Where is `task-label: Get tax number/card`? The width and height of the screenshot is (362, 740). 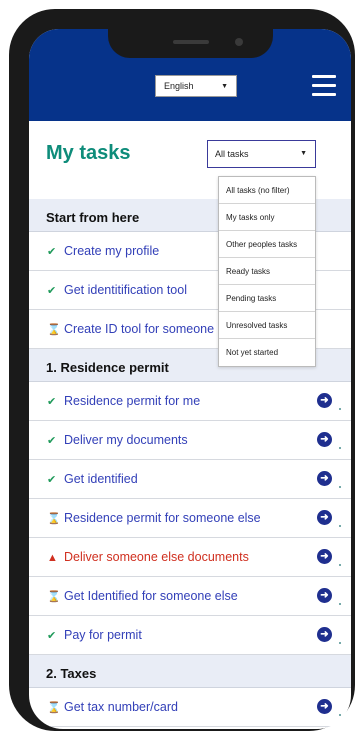
task-label: Get tax number/card is located at coordinates (121, 707).